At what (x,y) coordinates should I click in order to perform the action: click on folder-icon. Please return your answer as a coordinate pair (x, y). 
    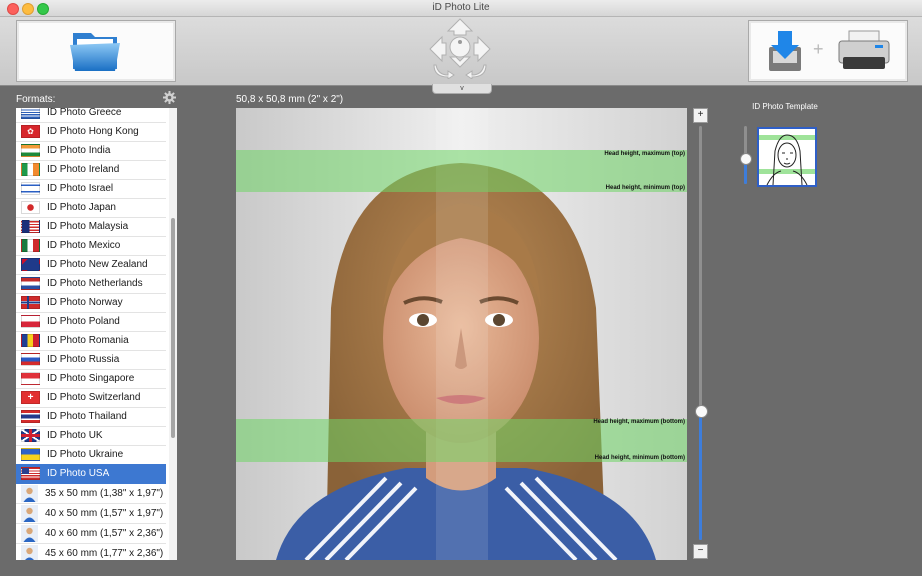
    Looking at the image, I should click on (95, 52).